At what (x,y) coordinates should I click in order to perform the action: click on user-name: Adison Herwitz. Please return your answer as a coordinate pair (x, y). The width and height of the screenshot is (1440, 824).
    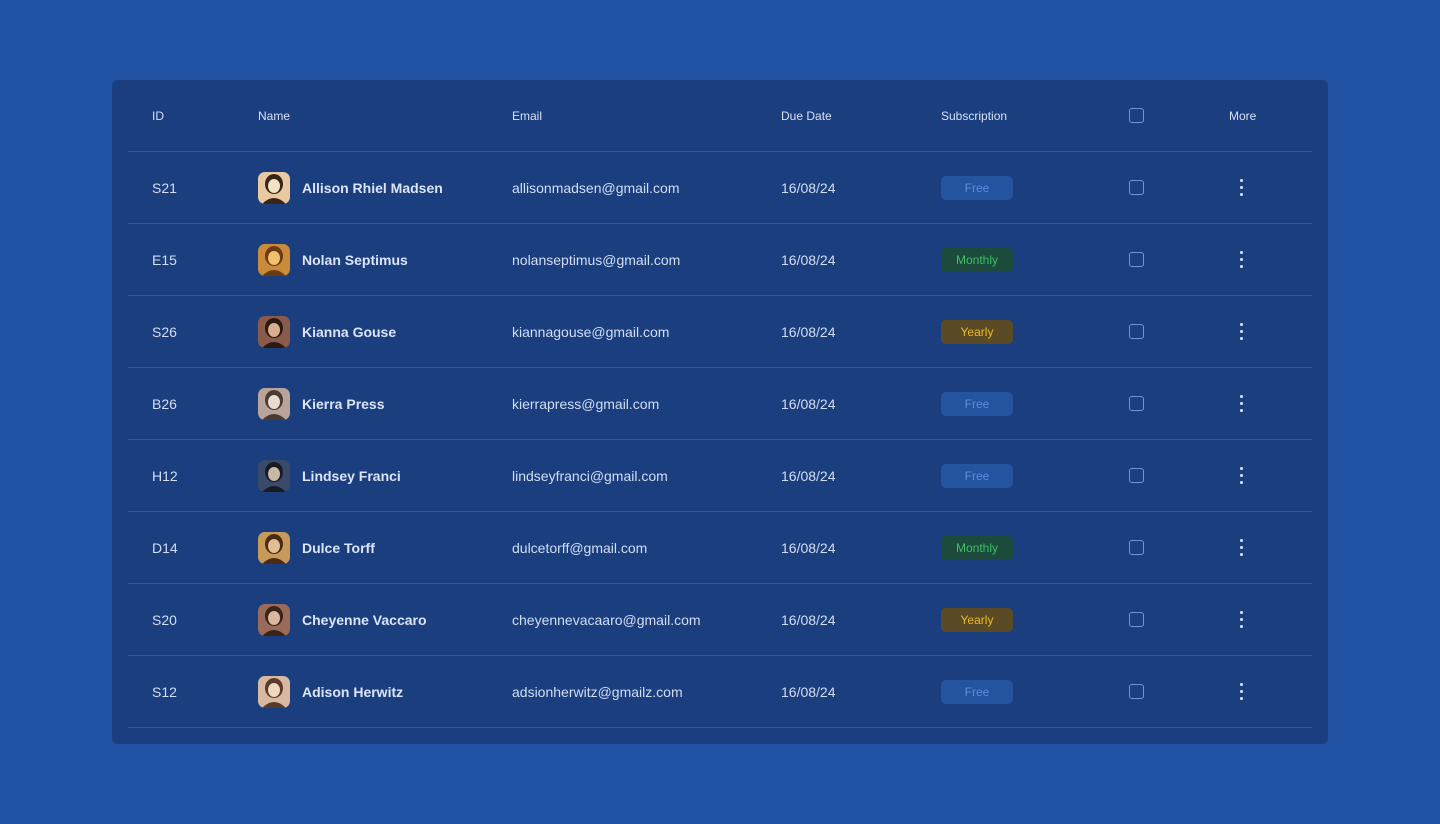
    Looking at the image, I should click on (352, 692).